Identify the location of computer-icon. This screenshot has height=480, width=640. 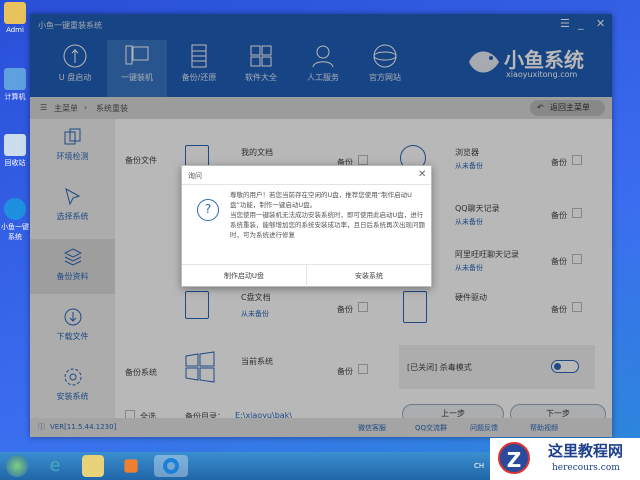
(15, 79).